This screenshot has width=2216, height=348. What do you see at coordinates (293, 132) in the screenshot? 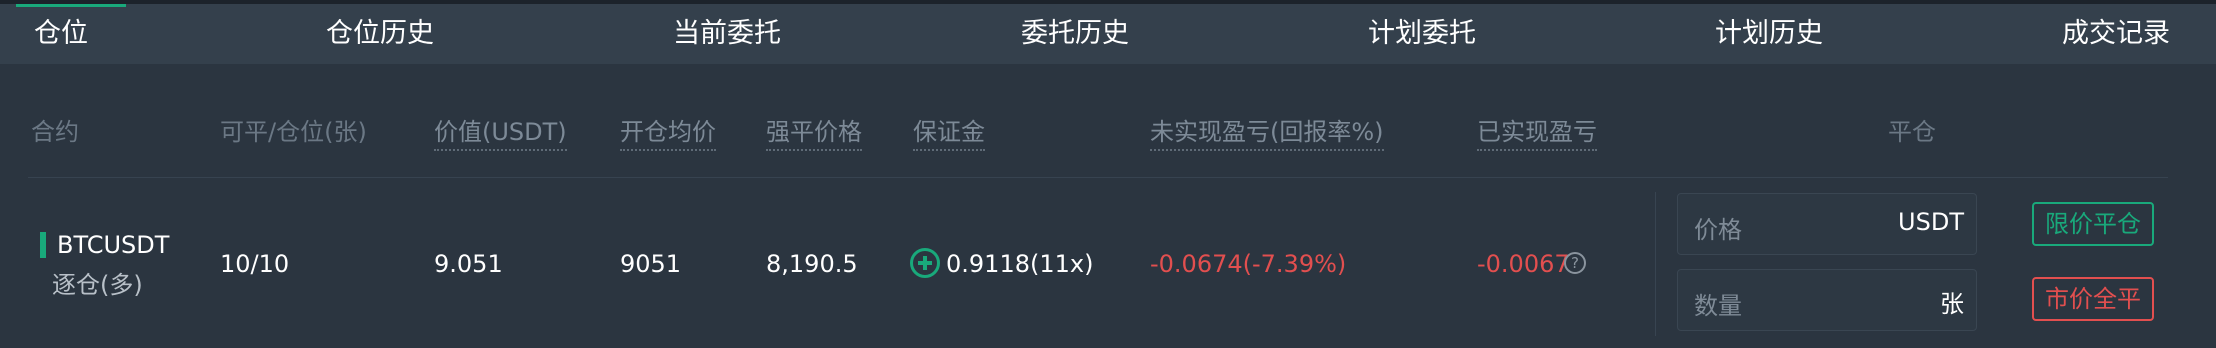
I see `col-closable-position: 可平/仓位(张)` at bounding box center [293, 132].